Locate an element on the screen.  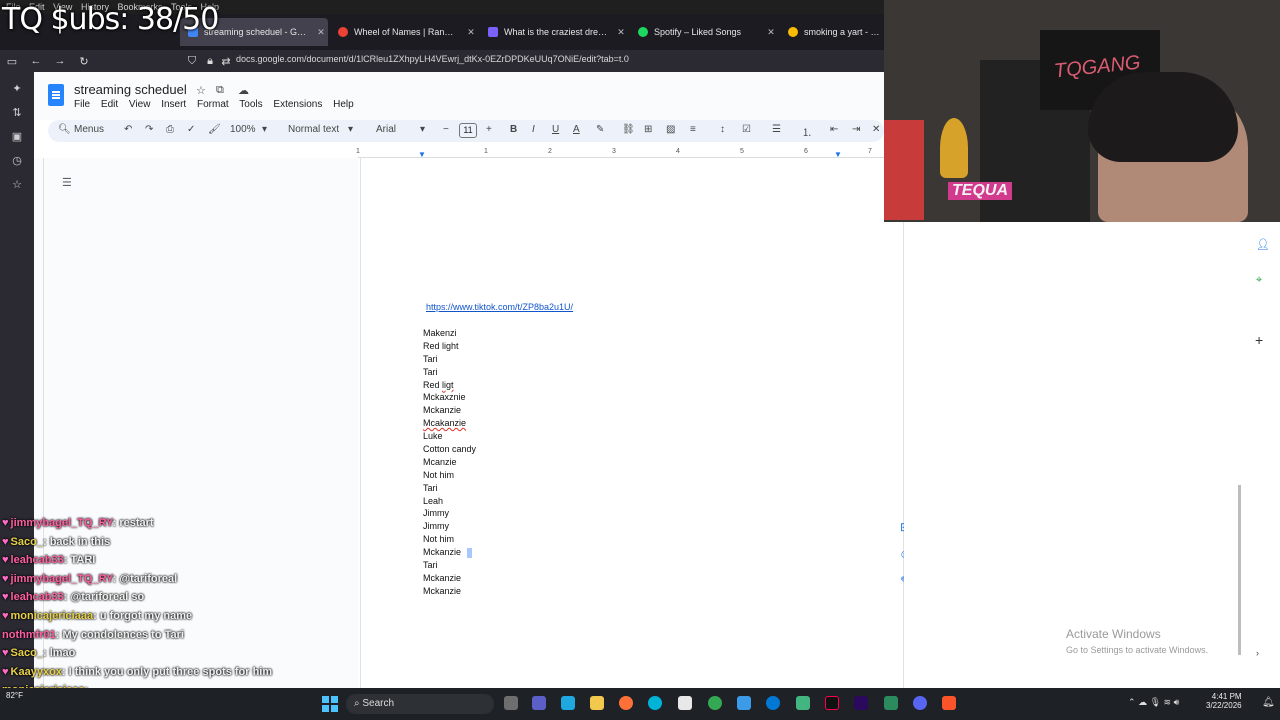
paint-format-icon: 🖌︎ is located at coordinates (214, 129).